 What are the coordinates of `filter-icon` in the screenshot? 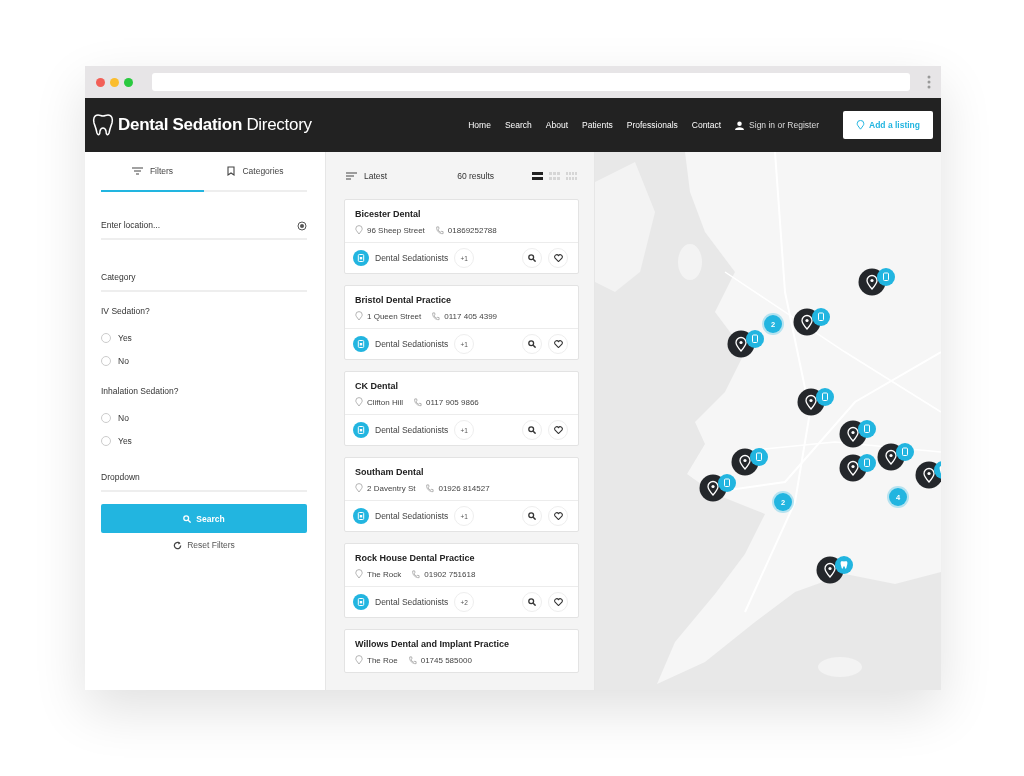 It's located at (137, 171).